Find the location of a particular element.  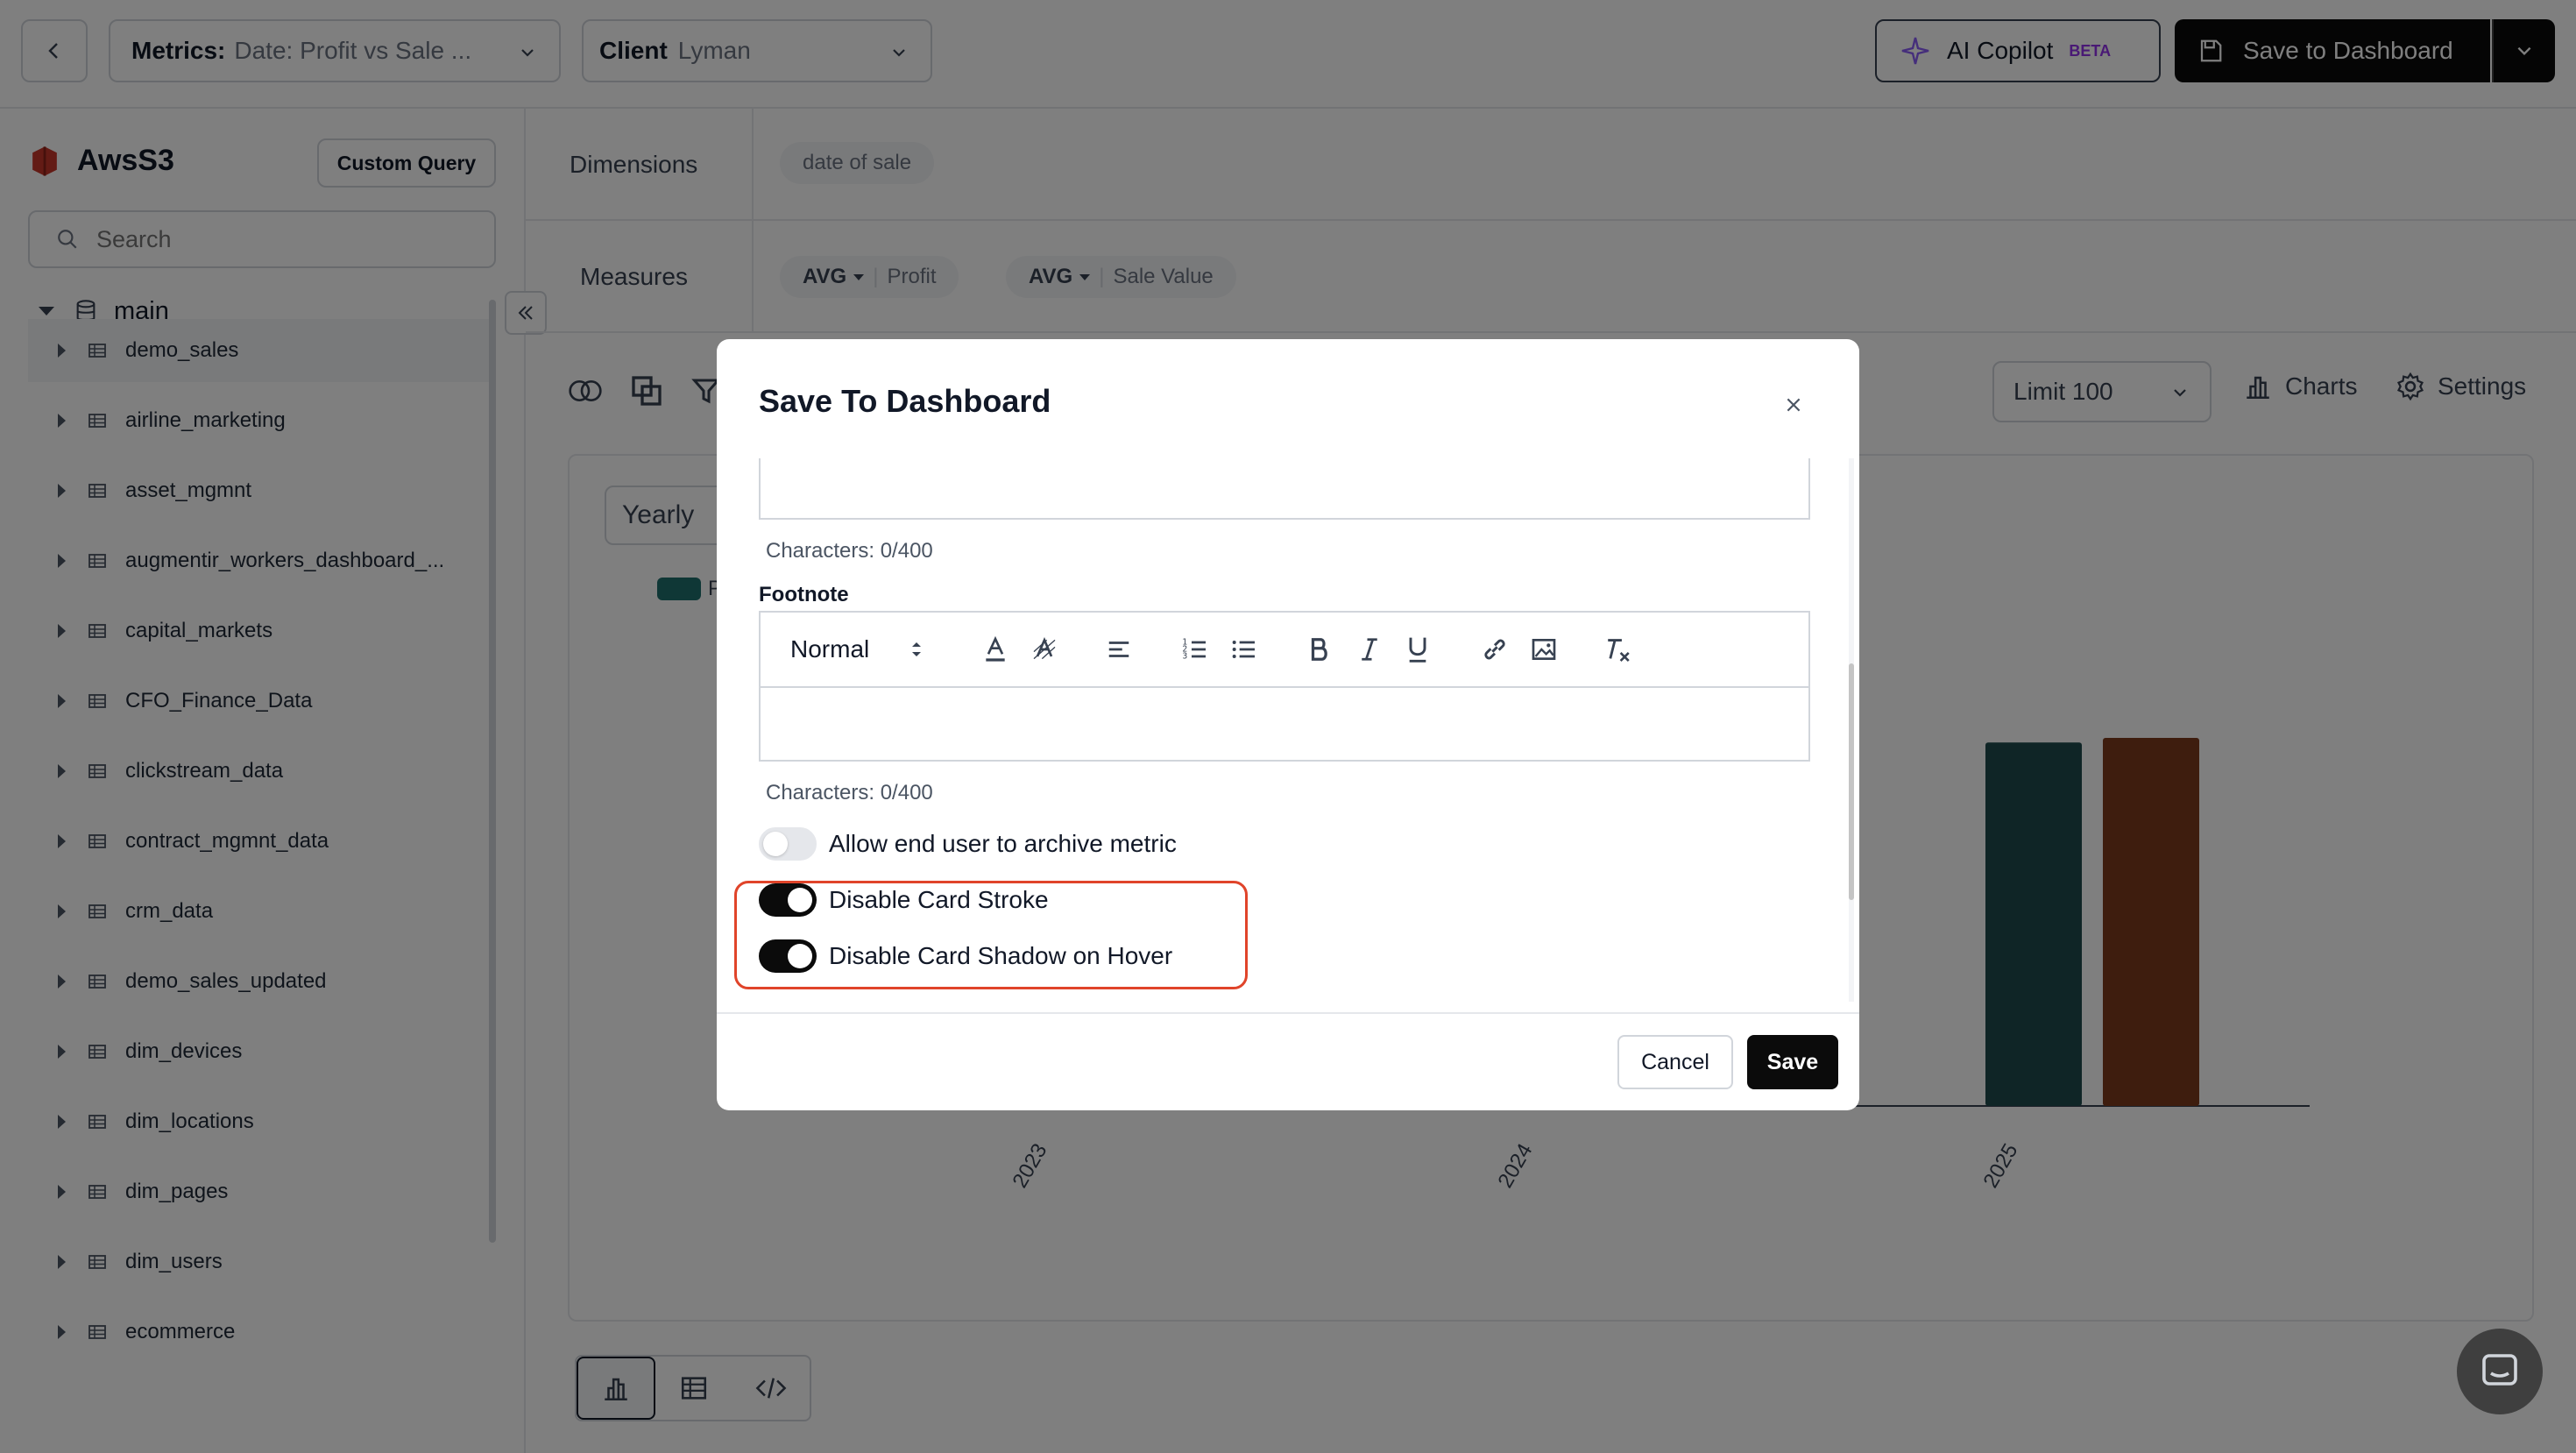

link-button is located at coordinates (1495, 649).